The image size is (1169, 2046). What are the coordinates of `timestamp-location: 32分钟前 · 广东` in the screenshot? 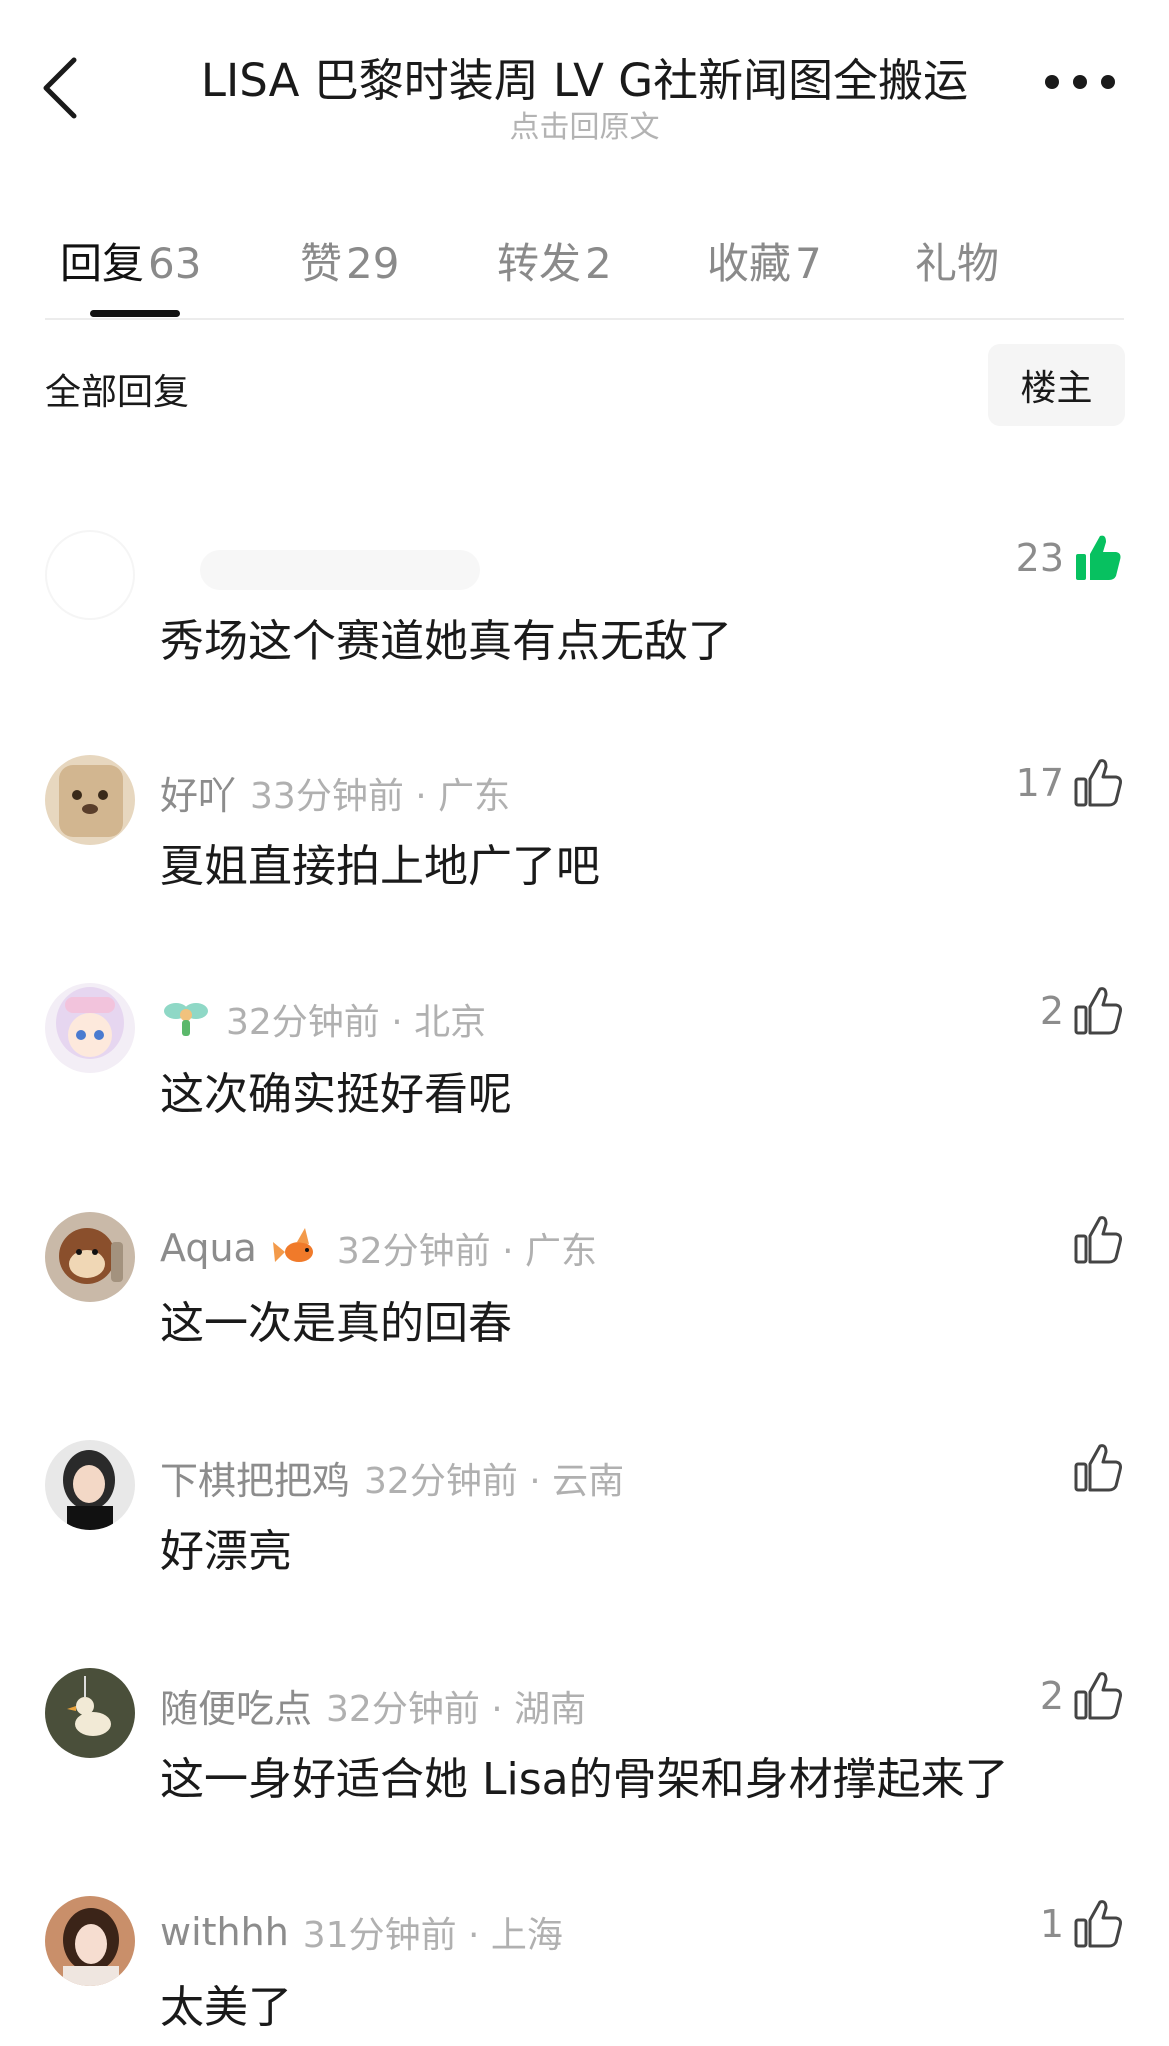 It's located at (466, 1251).